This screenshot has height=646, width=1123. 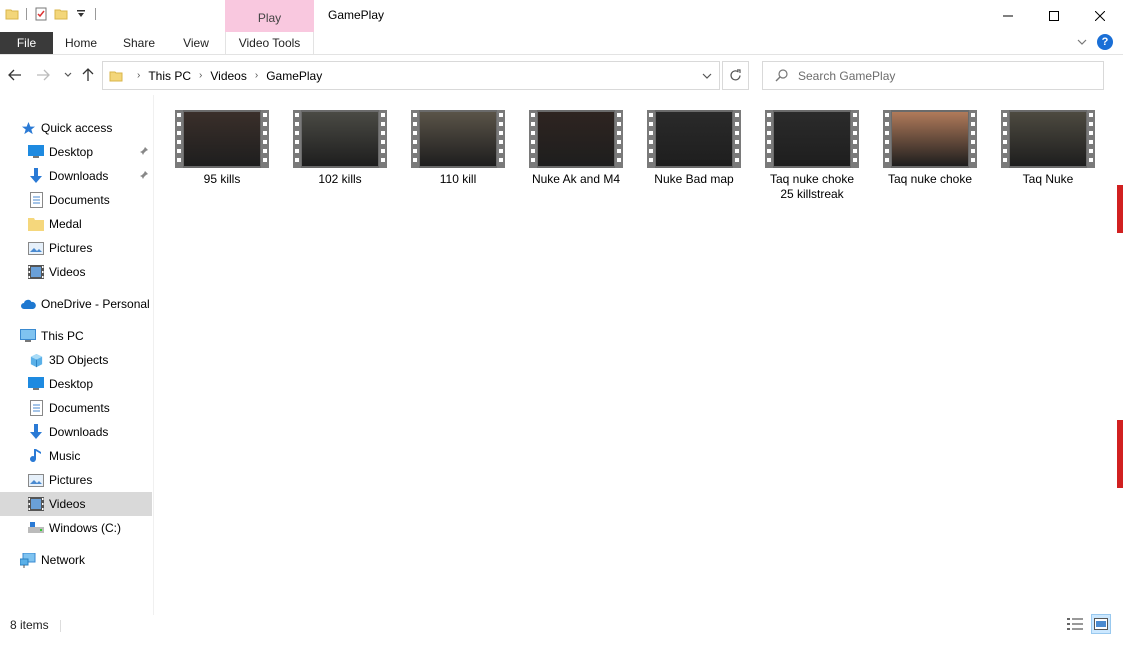 What do you see at coordinates (1075, 624) in the screenshot?
I see `details-view-button` at bounding box center [1075, 624].